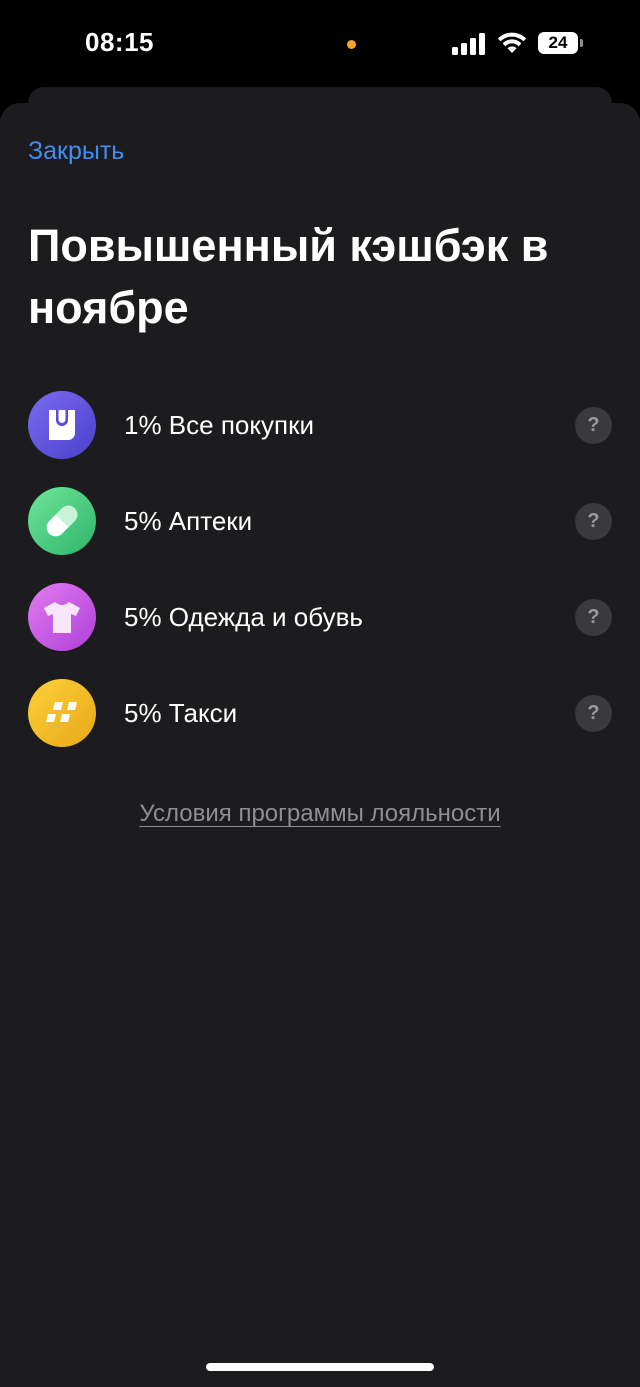  I want to click on taxi-checker-icon, so click(62, 713).